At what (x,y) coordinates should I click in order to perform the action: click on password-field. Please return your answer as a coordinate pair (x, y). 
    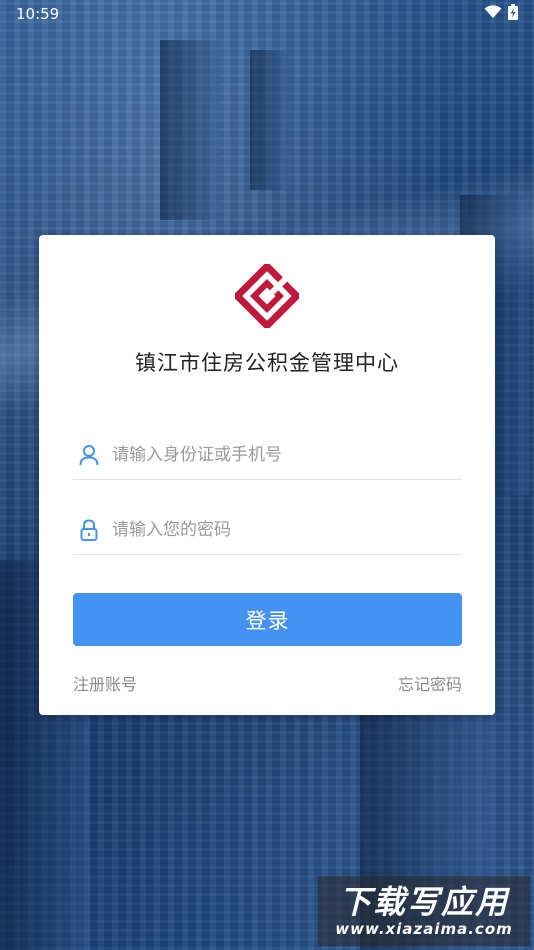
    Looking at the image, I should click on (267, 530).